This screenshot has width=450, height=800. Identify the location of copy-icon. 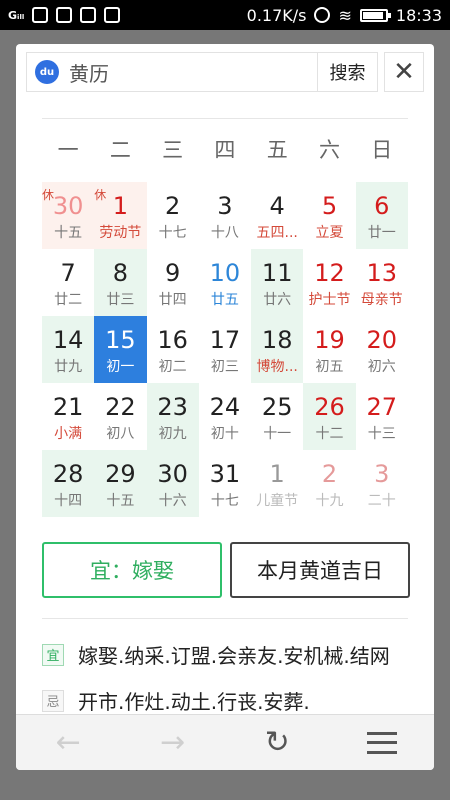
(88, 15).